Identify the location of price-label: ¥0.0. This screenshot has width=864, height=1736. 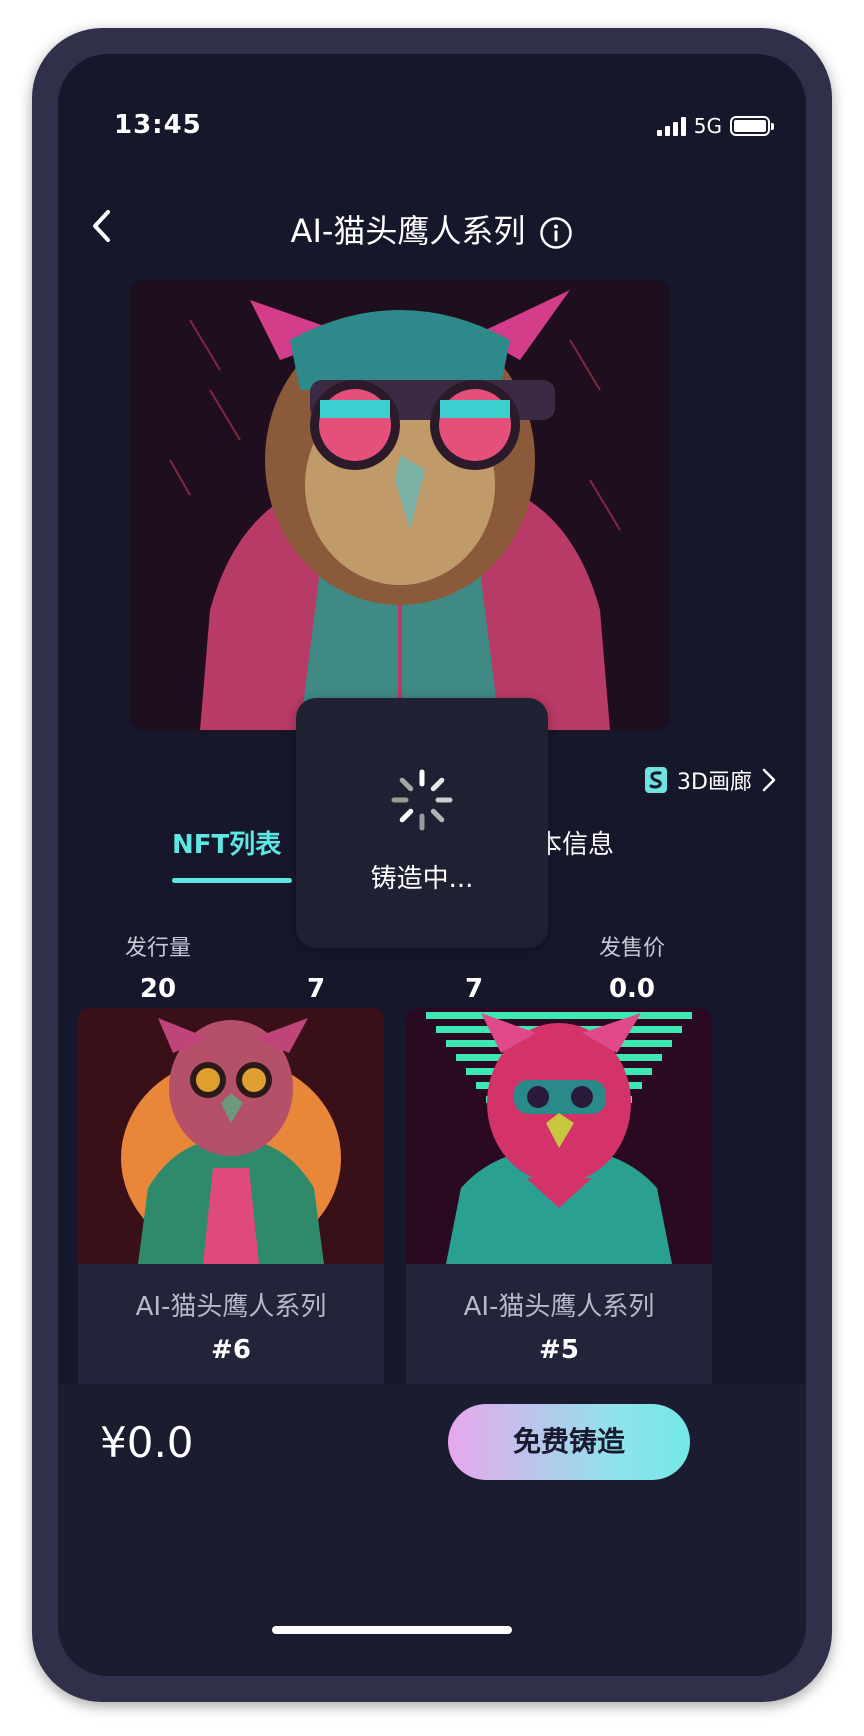
(147, 1442).